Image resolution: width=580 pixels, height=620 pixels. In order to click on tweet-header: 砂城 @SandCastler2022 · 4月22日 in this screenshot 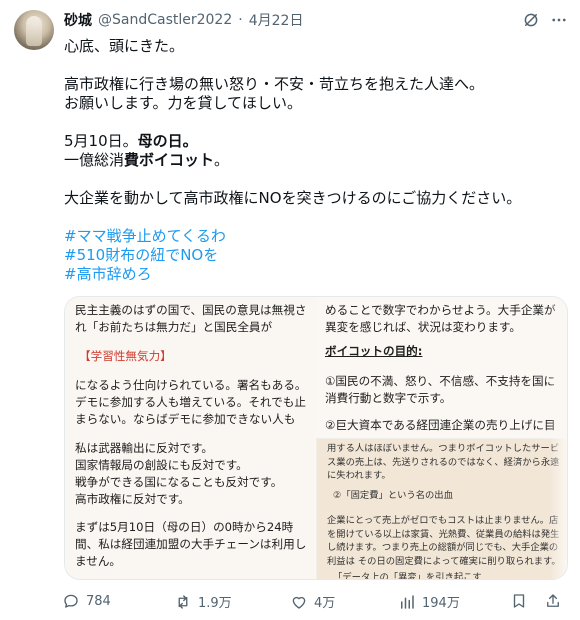, I will do `click(183, 20)`.